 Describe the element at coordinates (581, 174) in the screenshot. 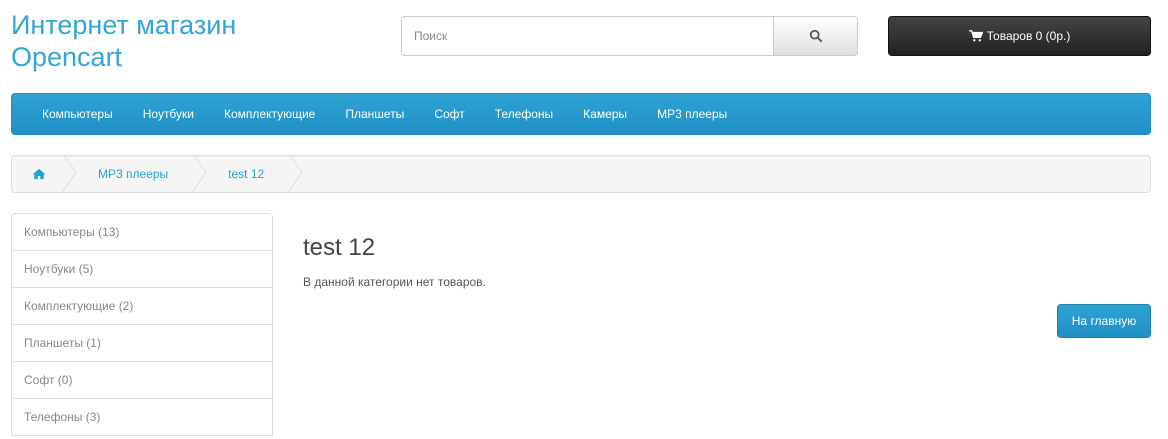

I see `breadcrumb: MP3 плееры test 12` at that location.